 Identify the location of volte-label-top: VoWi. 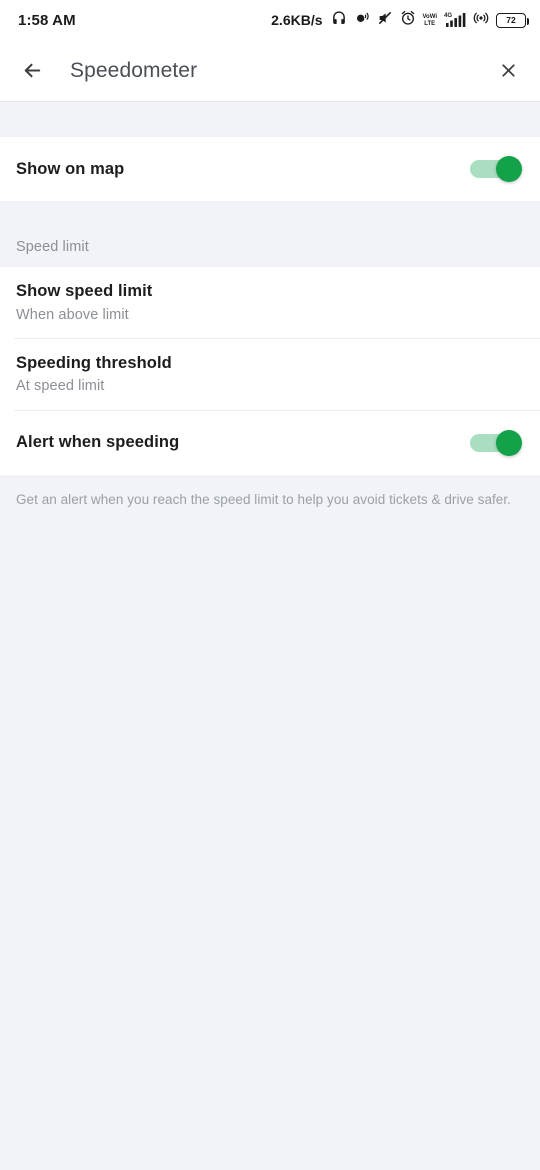
(430, 16).